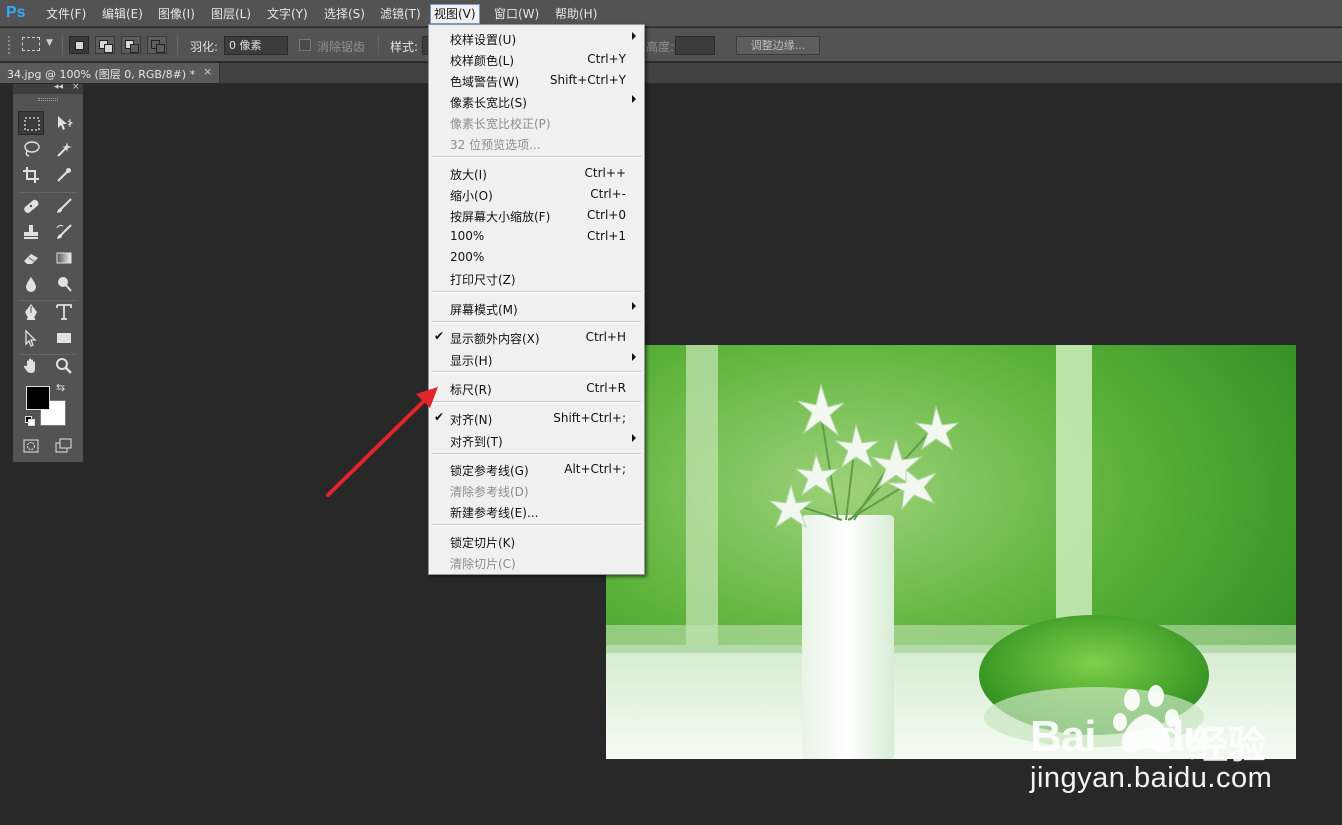  Describe the element at coordinates (31, 232) in the screenshot. I see `clone-stamp-tool` at that location.